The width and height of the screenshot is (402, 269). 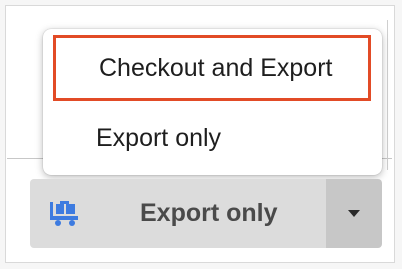 I want to click on panel-edge, so click(x=387, y=95).